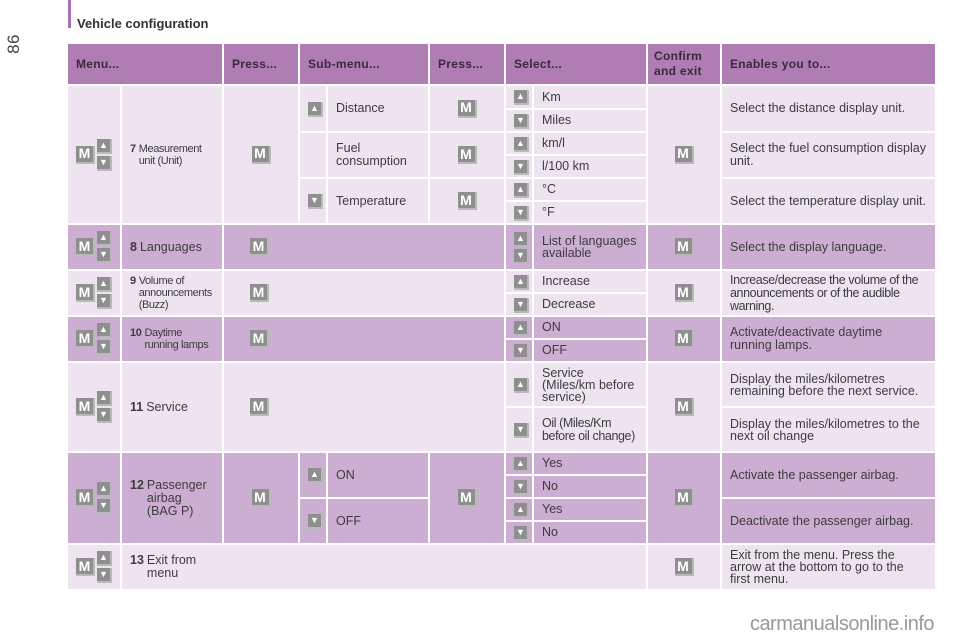 The width and height of the screenshot is (960, 640). Describe the element at coordinates (590, 247) in the screenshot. I see `option-list-of-languages: List of languages available` at that location.